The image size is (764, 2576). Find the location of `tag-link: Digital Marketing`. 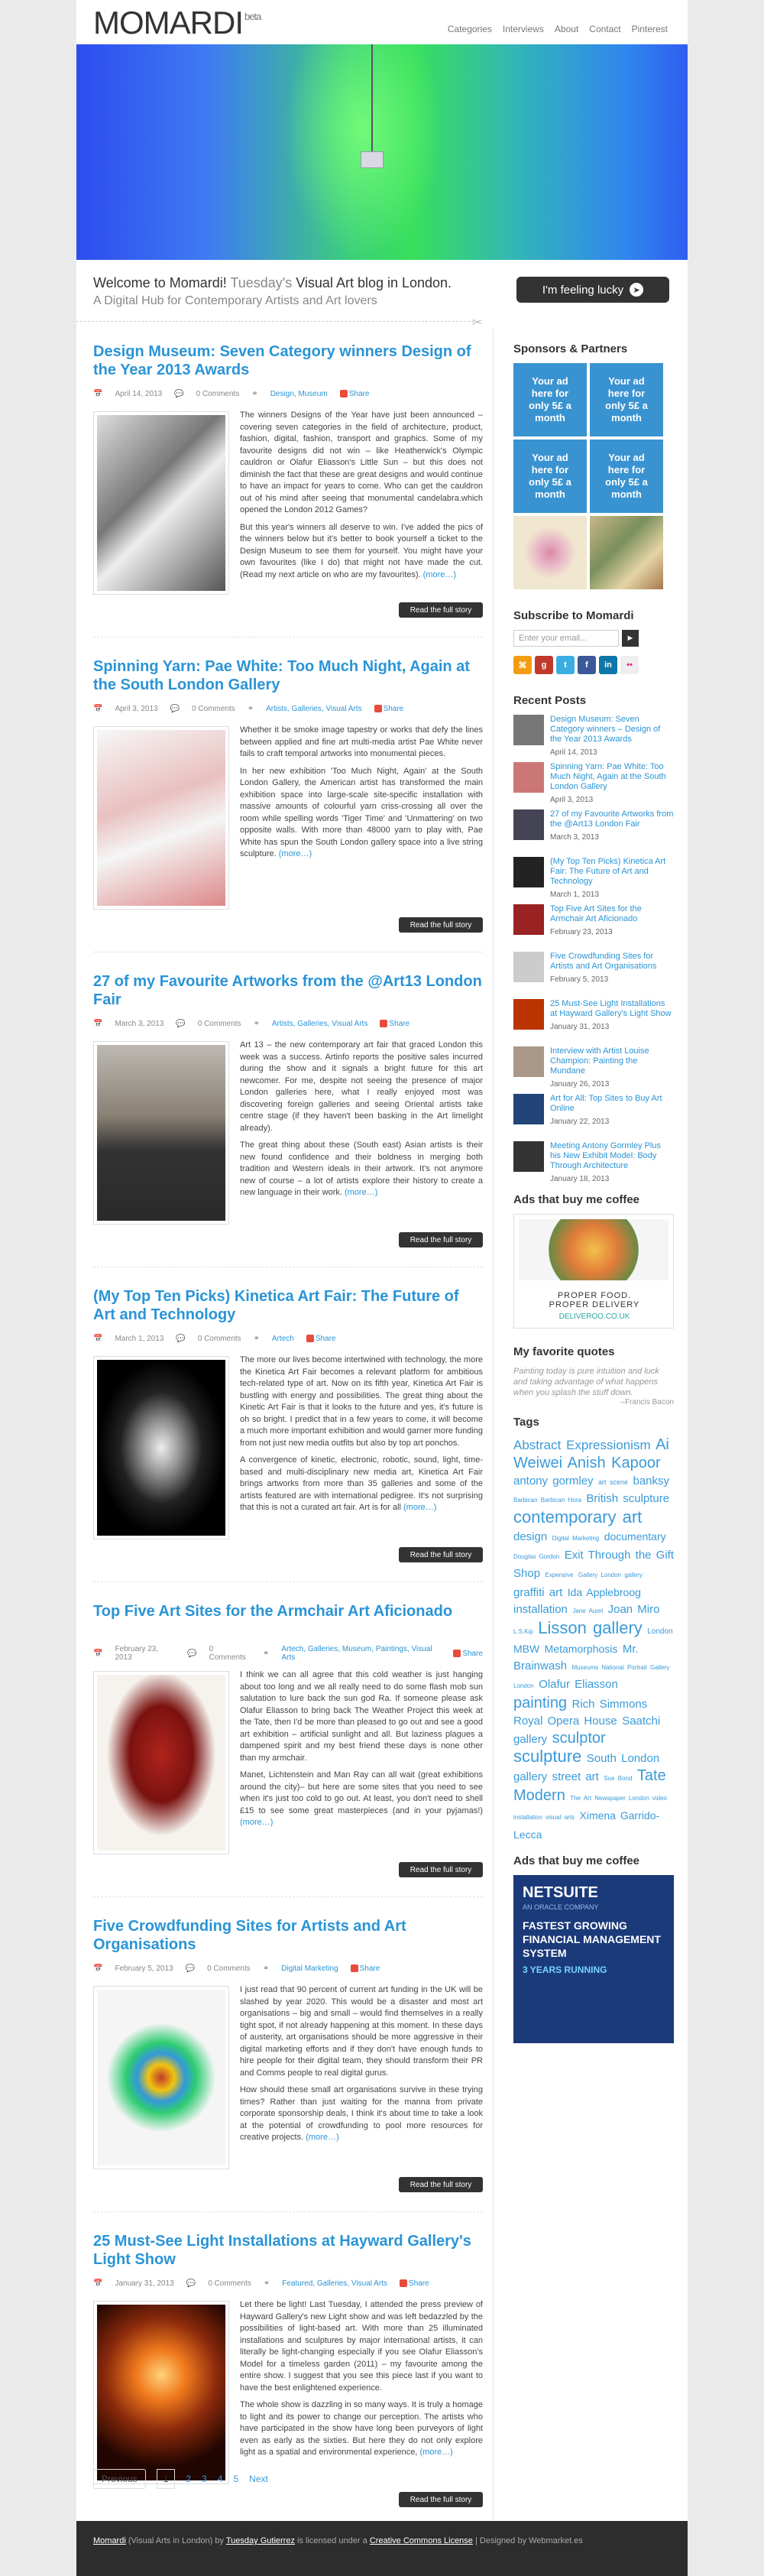

tag-link: Digital Marketing is located at coordinates (576, 1538).